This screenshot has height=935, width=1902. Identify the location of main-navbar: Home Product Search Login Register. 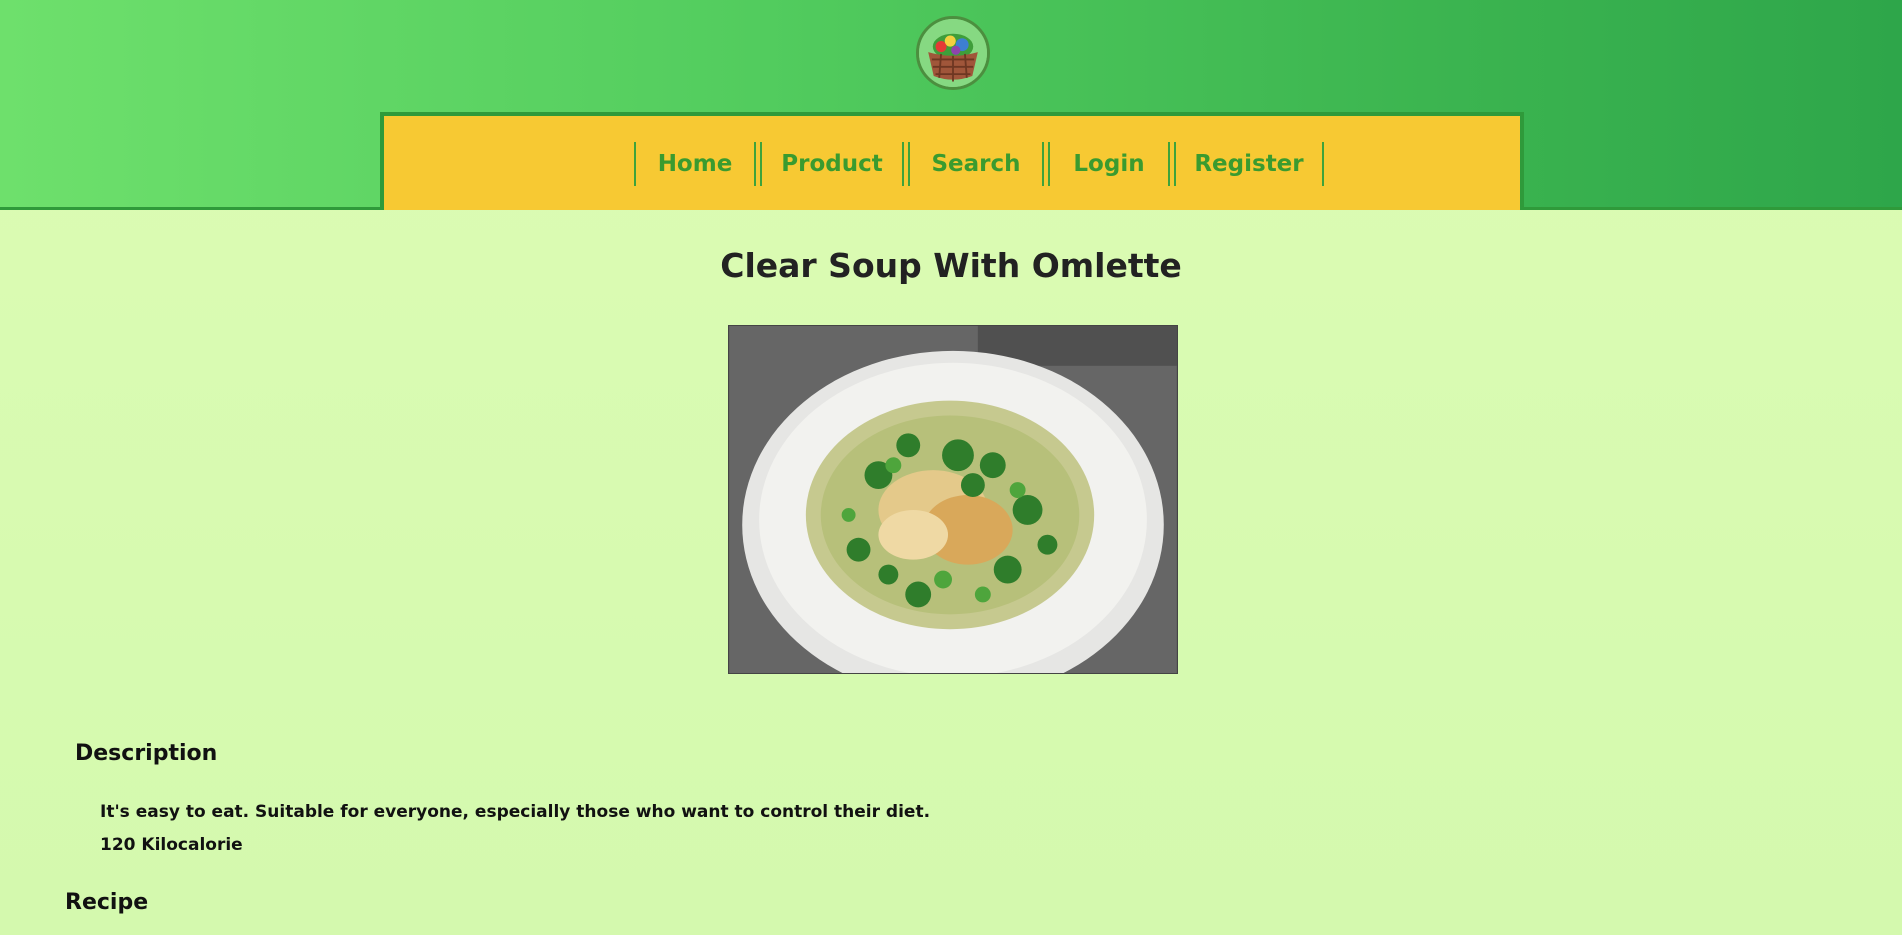
(952, 161).